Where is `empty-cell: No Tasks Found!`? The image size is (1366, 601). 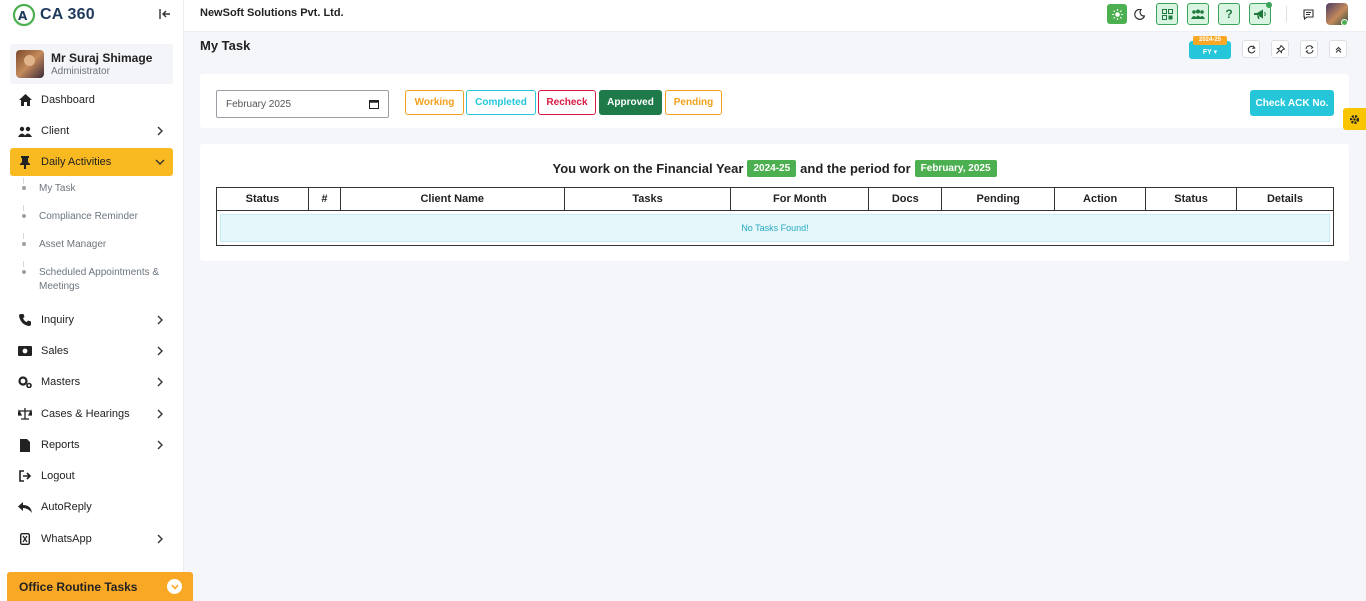 empty-cell: No Tasks Found! is located at coordinates (775, 228).